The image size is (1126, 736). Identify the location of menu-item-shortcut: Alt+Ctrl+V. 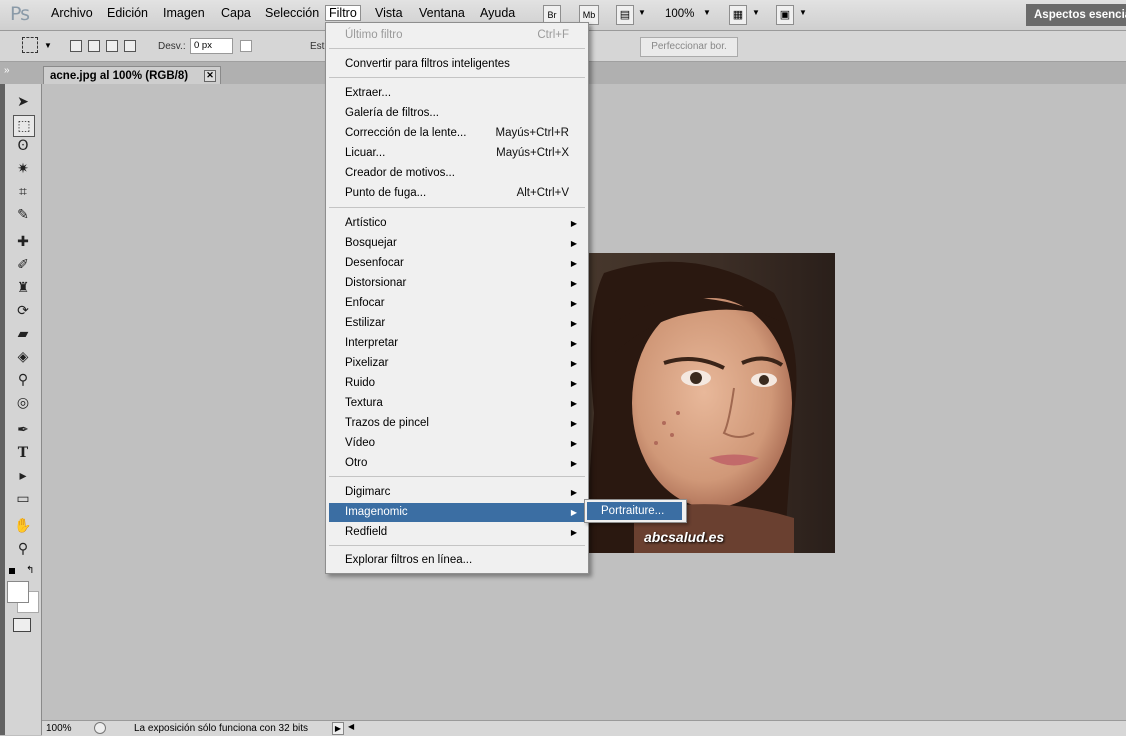
(542, 193).